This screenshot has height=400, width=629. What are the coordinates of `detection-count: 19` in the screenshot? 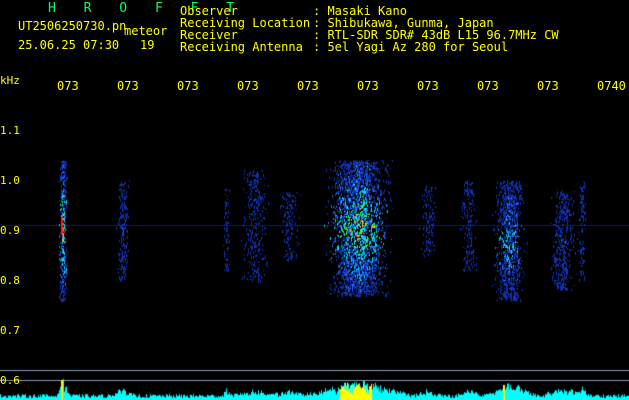 It's located at (147, 45).